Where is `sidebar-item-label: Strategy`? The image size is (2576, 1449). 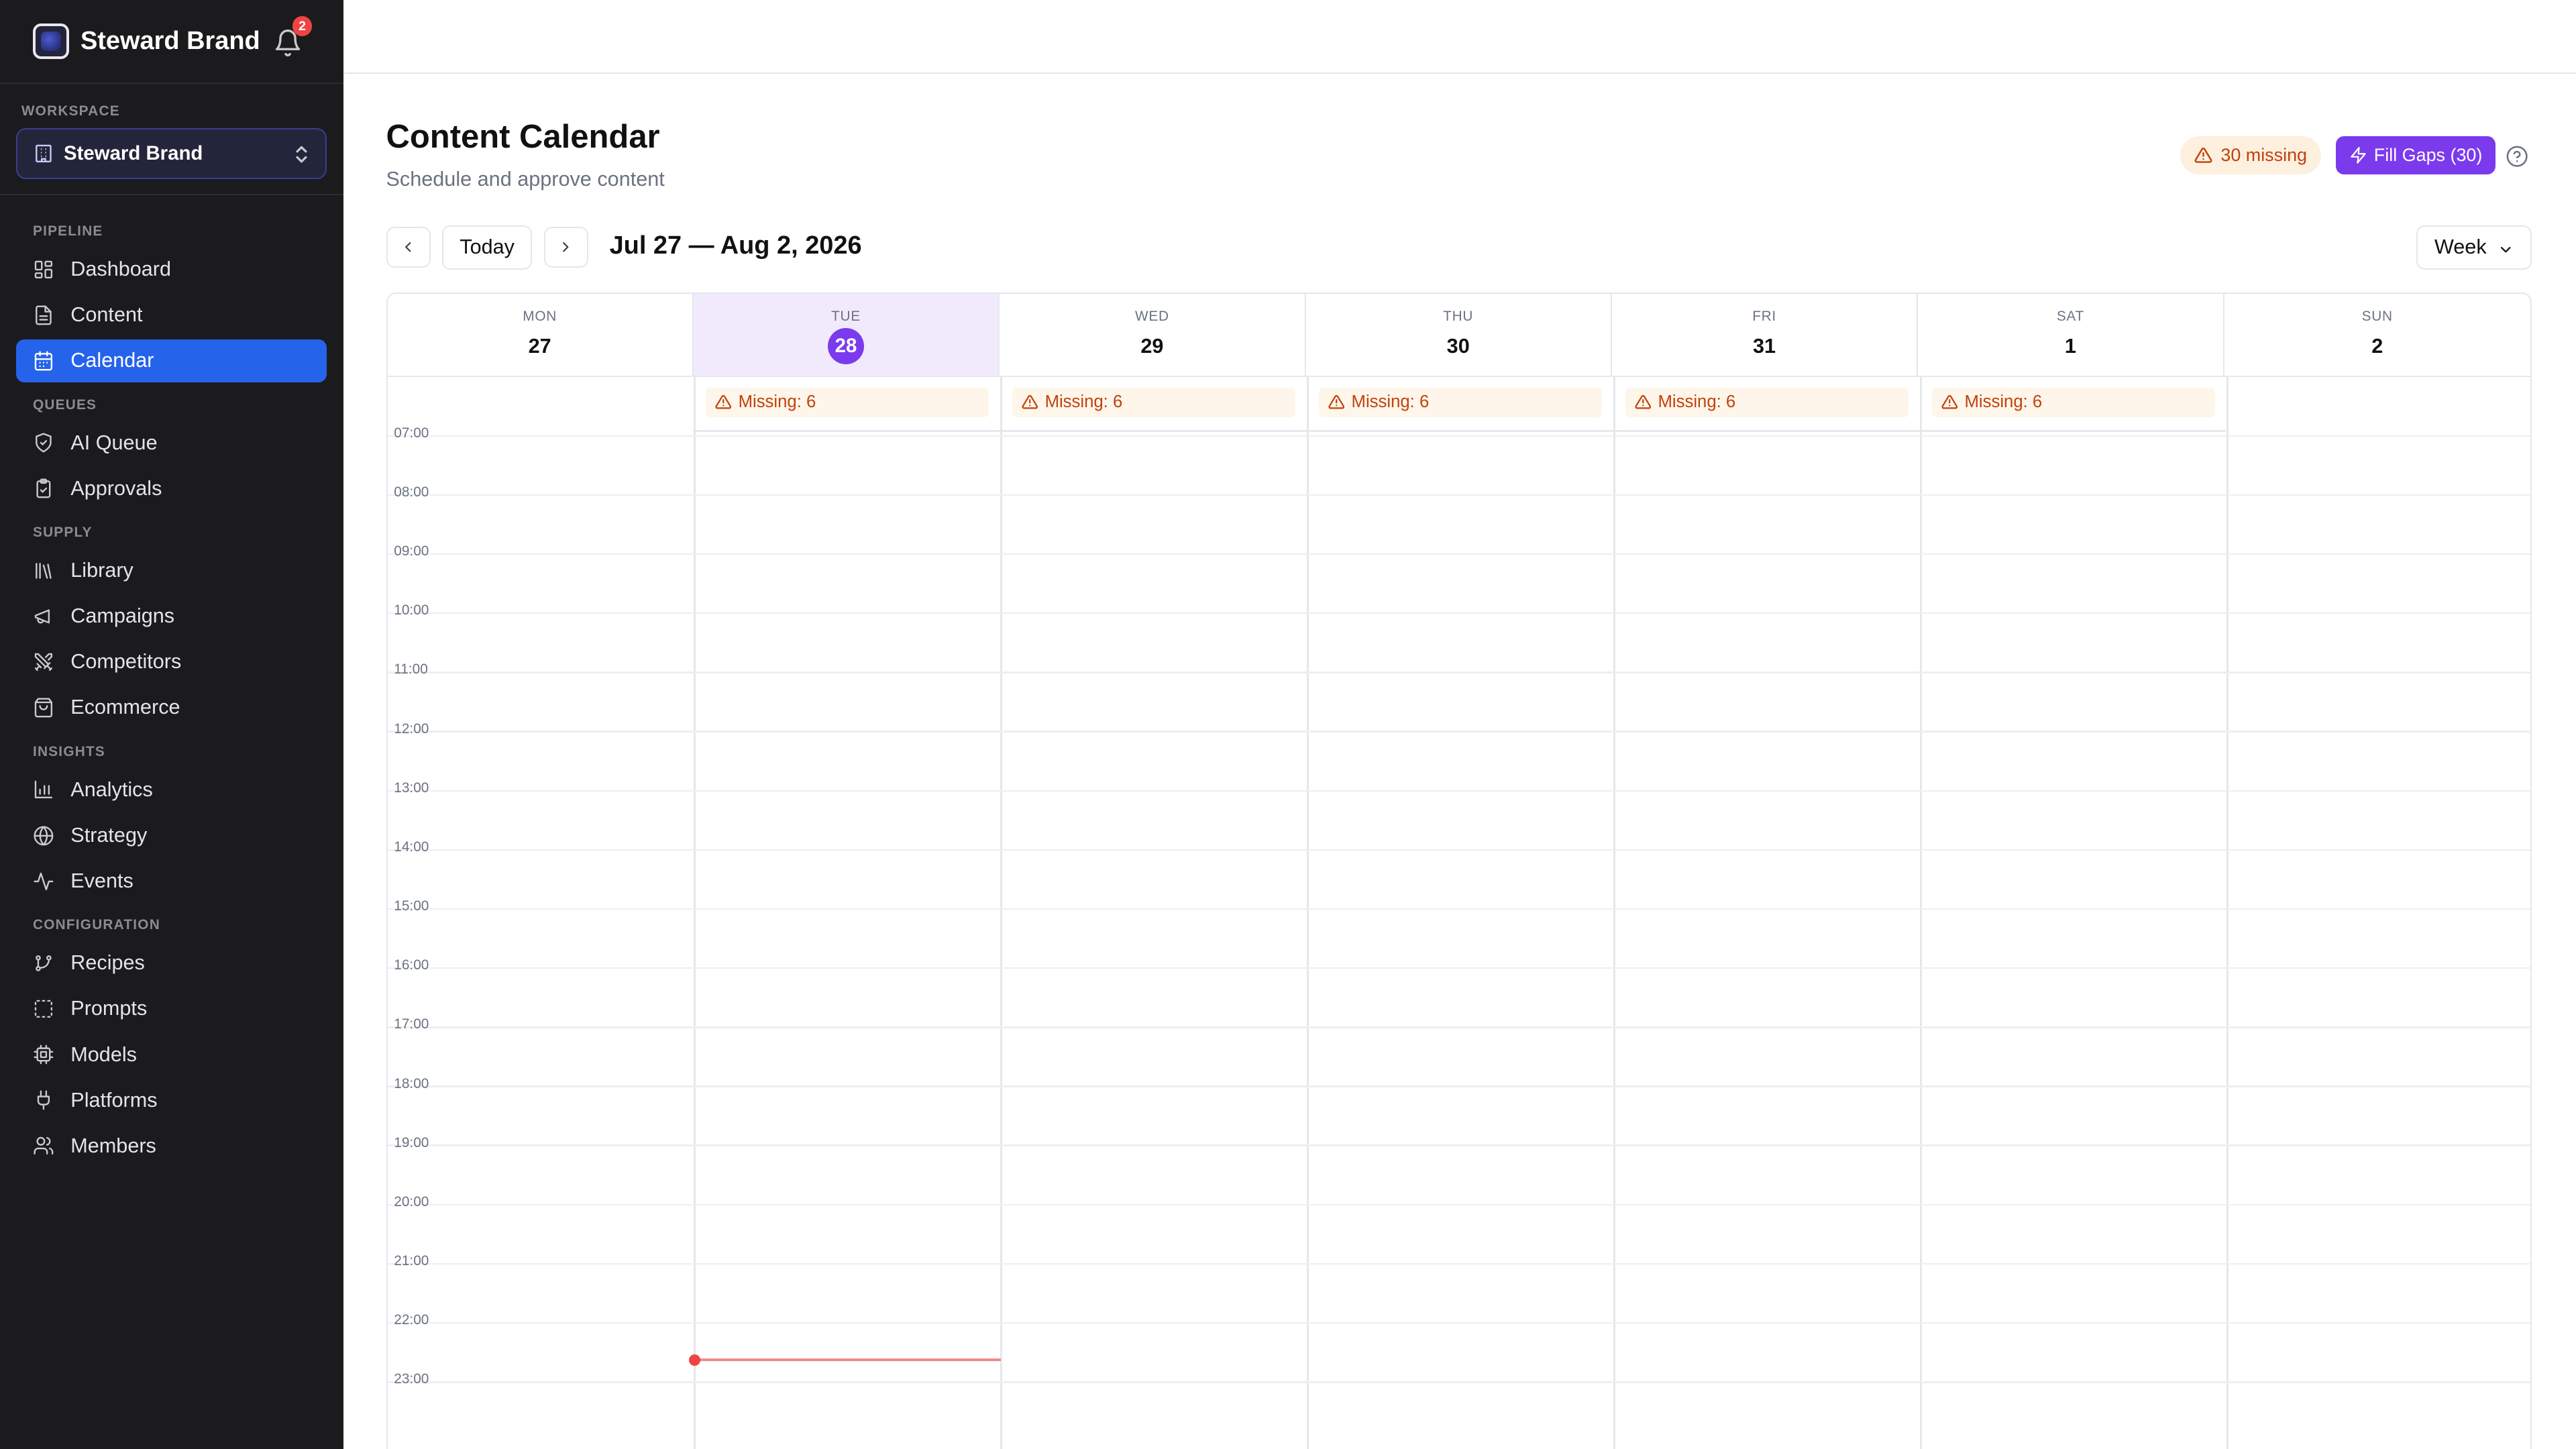 sidebar-item-label: Strategy is located at coordinates (109, 835).